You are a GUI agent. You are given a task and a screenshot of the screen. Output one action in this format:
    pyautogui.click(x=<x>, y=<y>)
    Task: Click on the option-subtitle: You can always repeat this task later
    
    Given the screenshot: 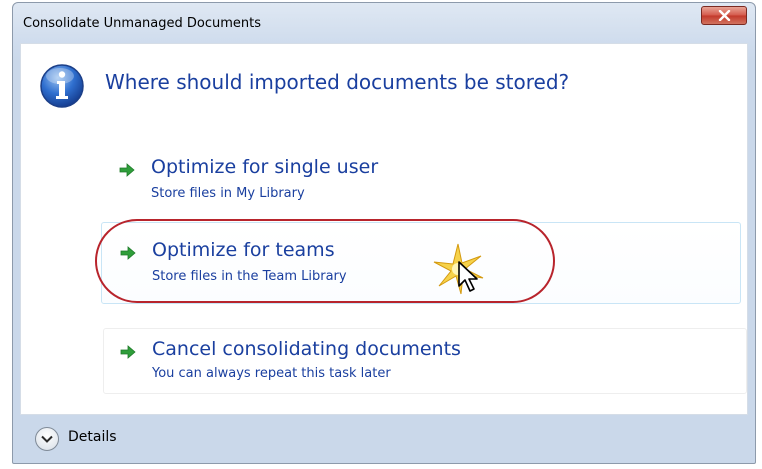 What is the action you would take?
    pyautogui.click(x=271, y=373)
    